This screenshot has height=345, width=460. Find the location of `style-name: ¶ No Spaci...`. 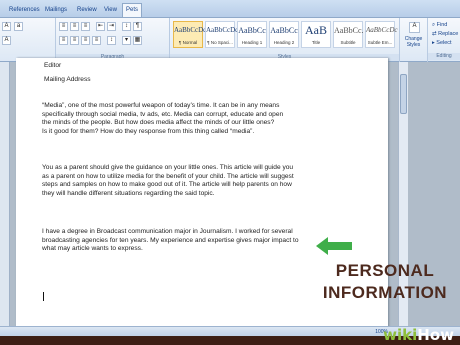

style-name: ¶ No Spaci... is located at coordinates (220, 42).